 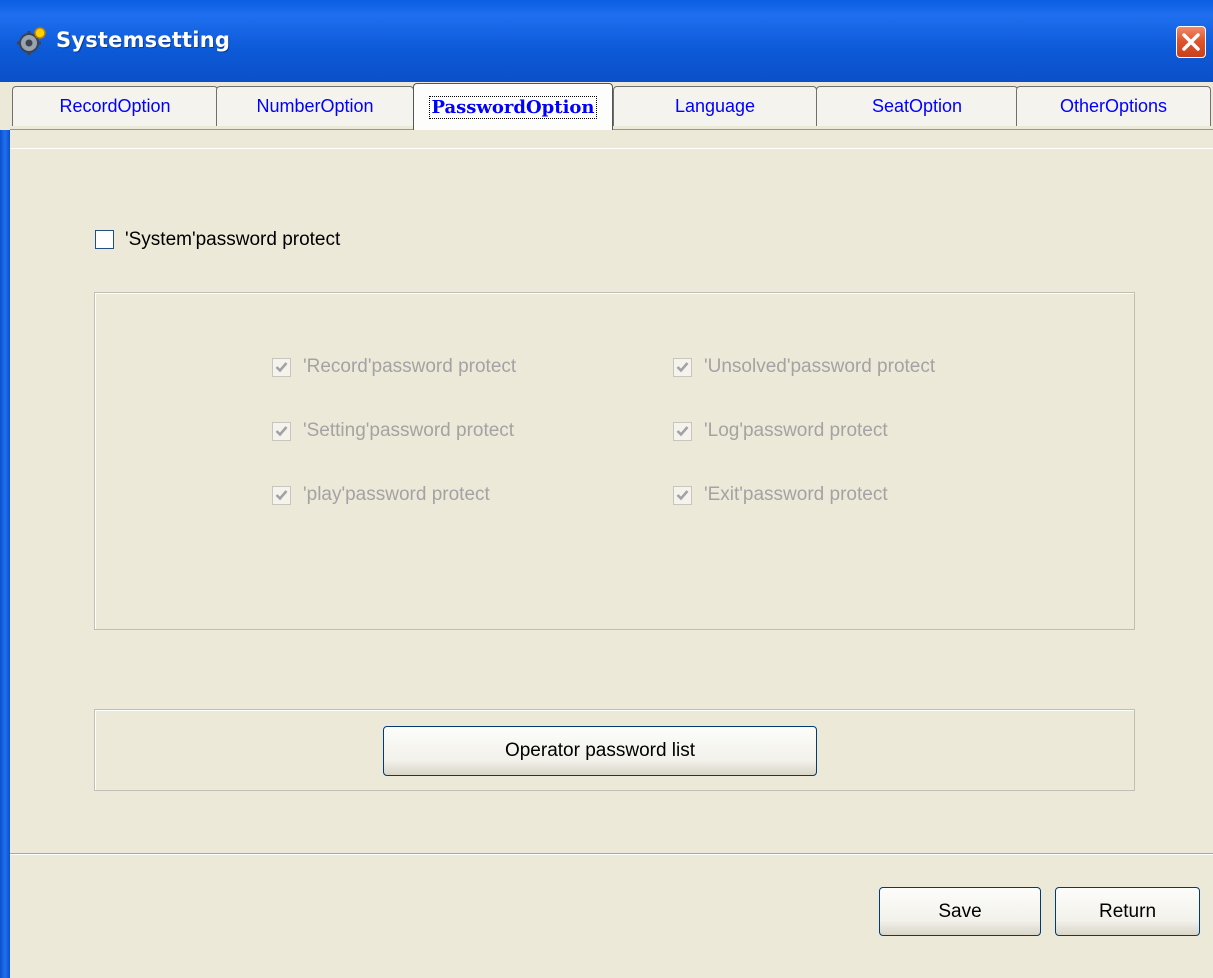 I want to click on operator-password-list-button: Operator password list, so click(x=600, y=751).